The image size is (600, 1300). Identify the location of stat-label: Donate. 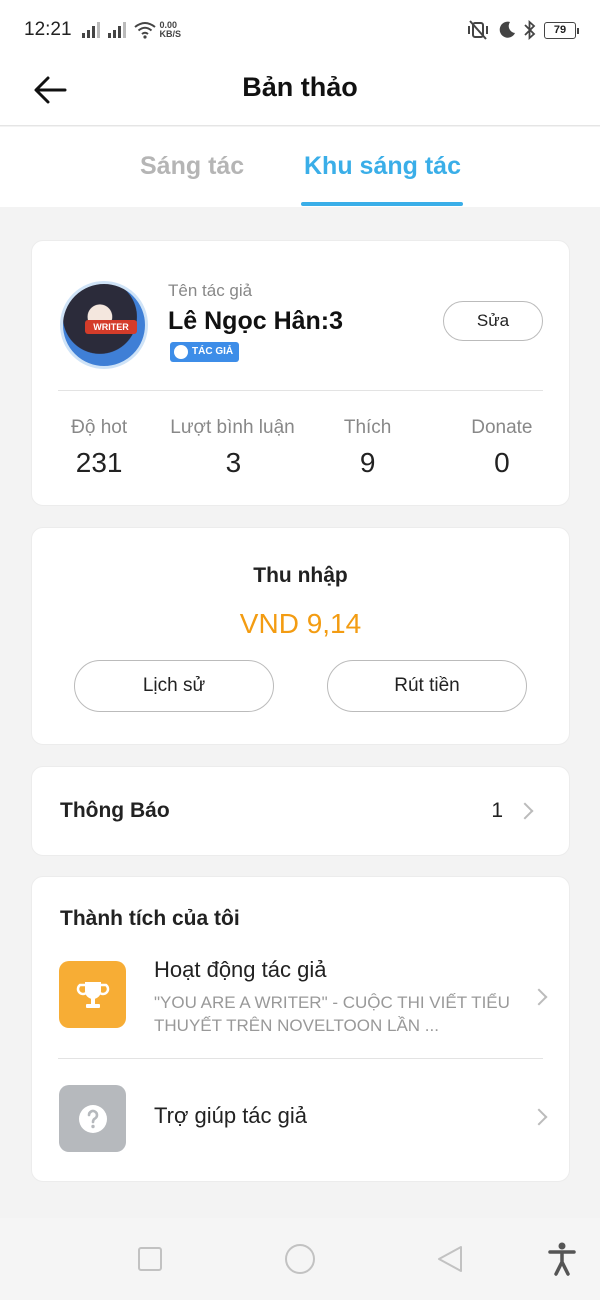
(502, 427).